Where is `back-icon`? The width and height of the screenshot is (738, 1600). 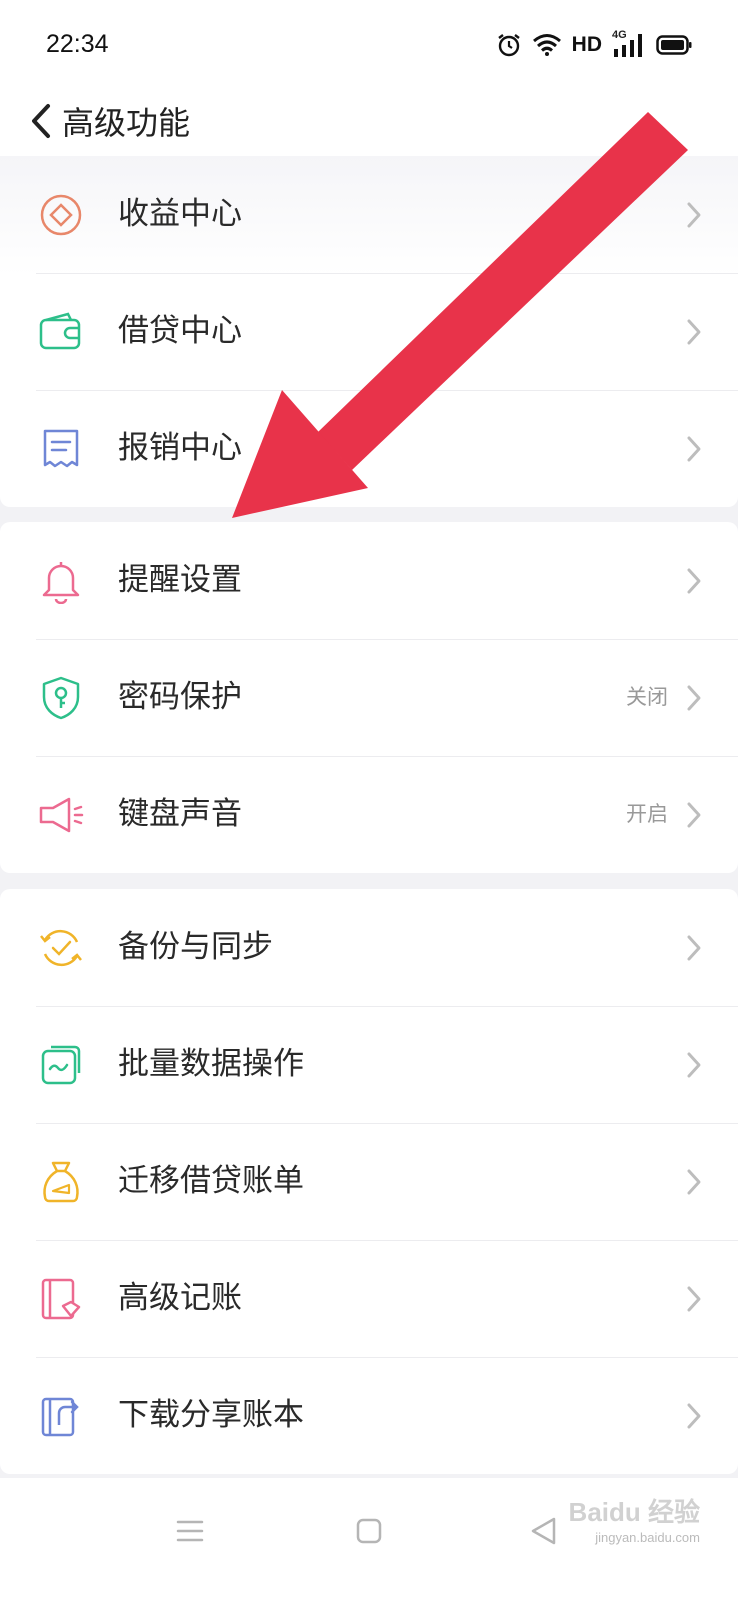 back-icon is located at coordinates (544, 1533).